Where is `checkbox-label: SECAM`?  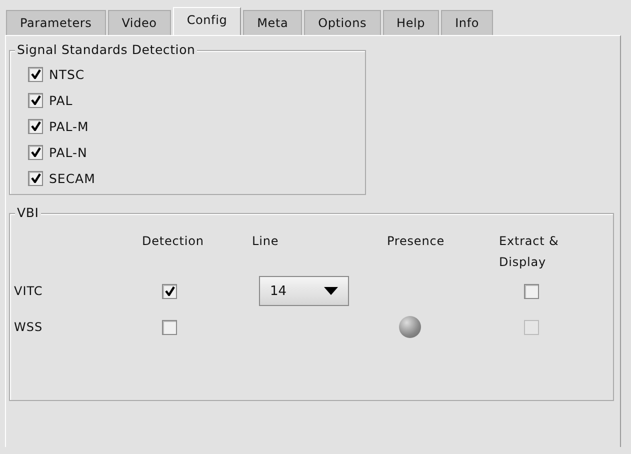
checkbox-label: SECAM is located at coordinates (72, 178).